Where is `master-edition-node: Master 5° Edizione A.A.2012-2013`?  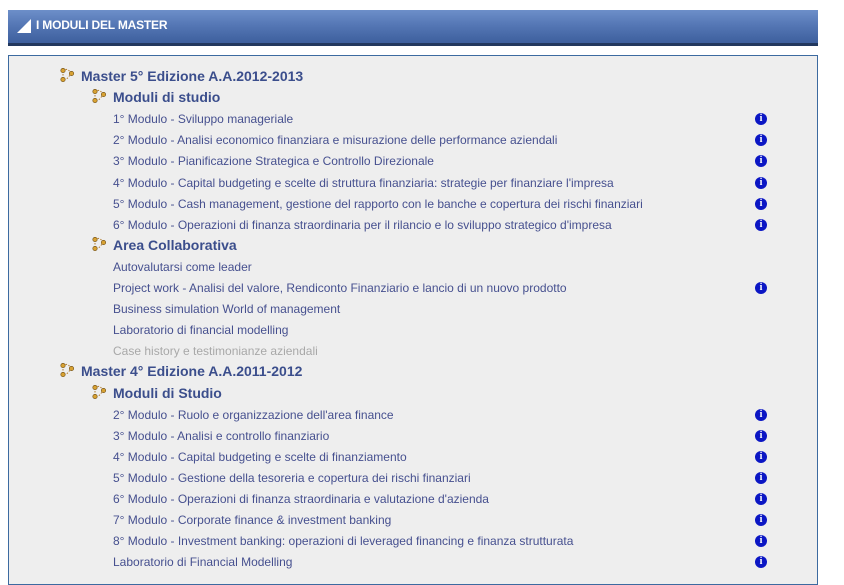
master-edition-node: Master 5° Edizione A.A.2012-2013 is located at coordinates (413, 76).